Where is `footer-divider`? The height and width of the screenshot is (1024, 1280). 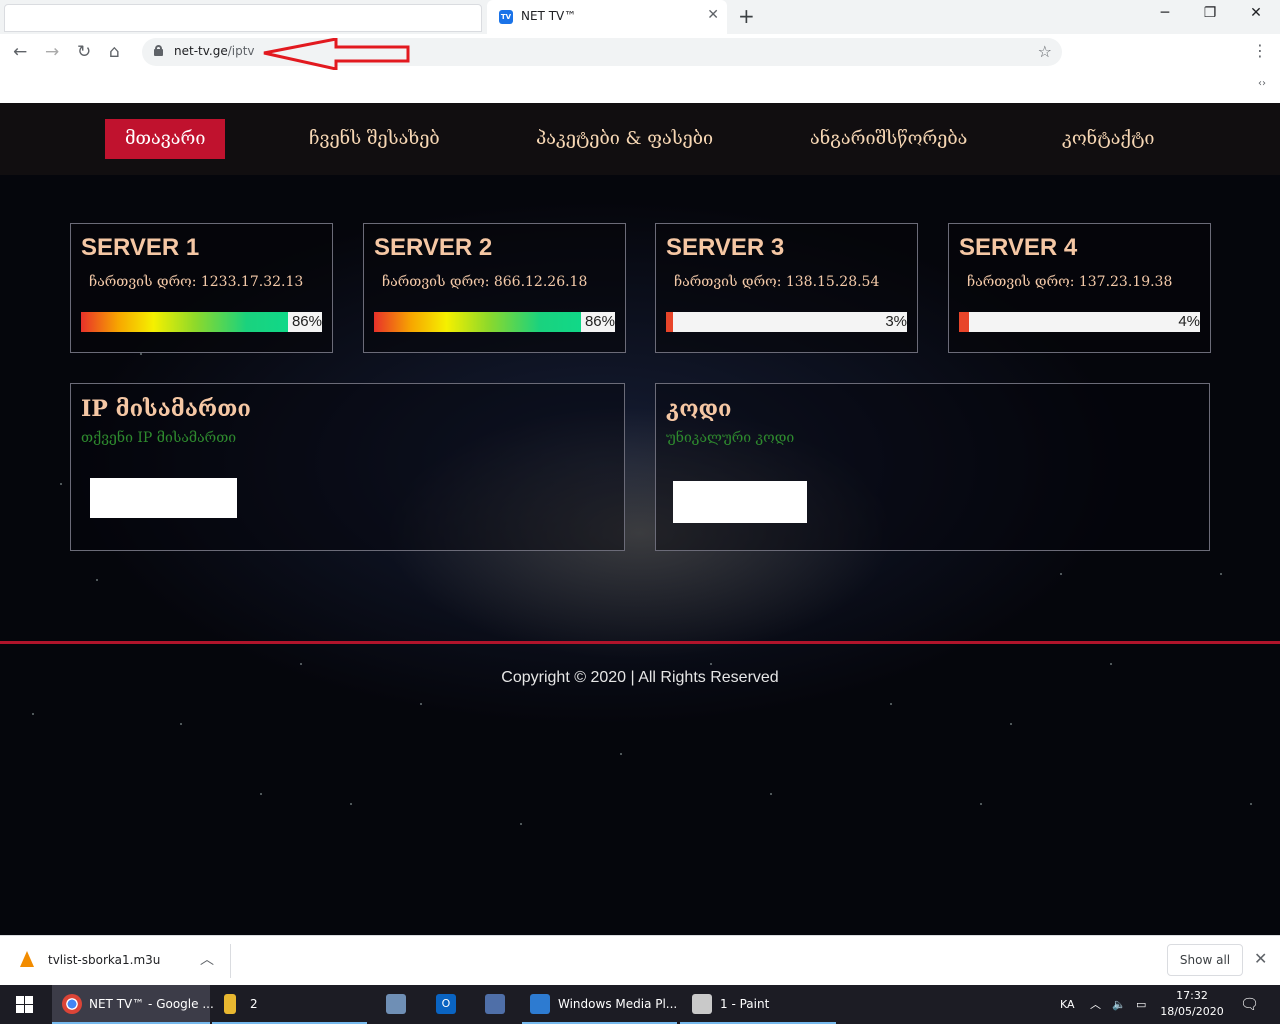 footer-divider is located at coordinates (640, 642).